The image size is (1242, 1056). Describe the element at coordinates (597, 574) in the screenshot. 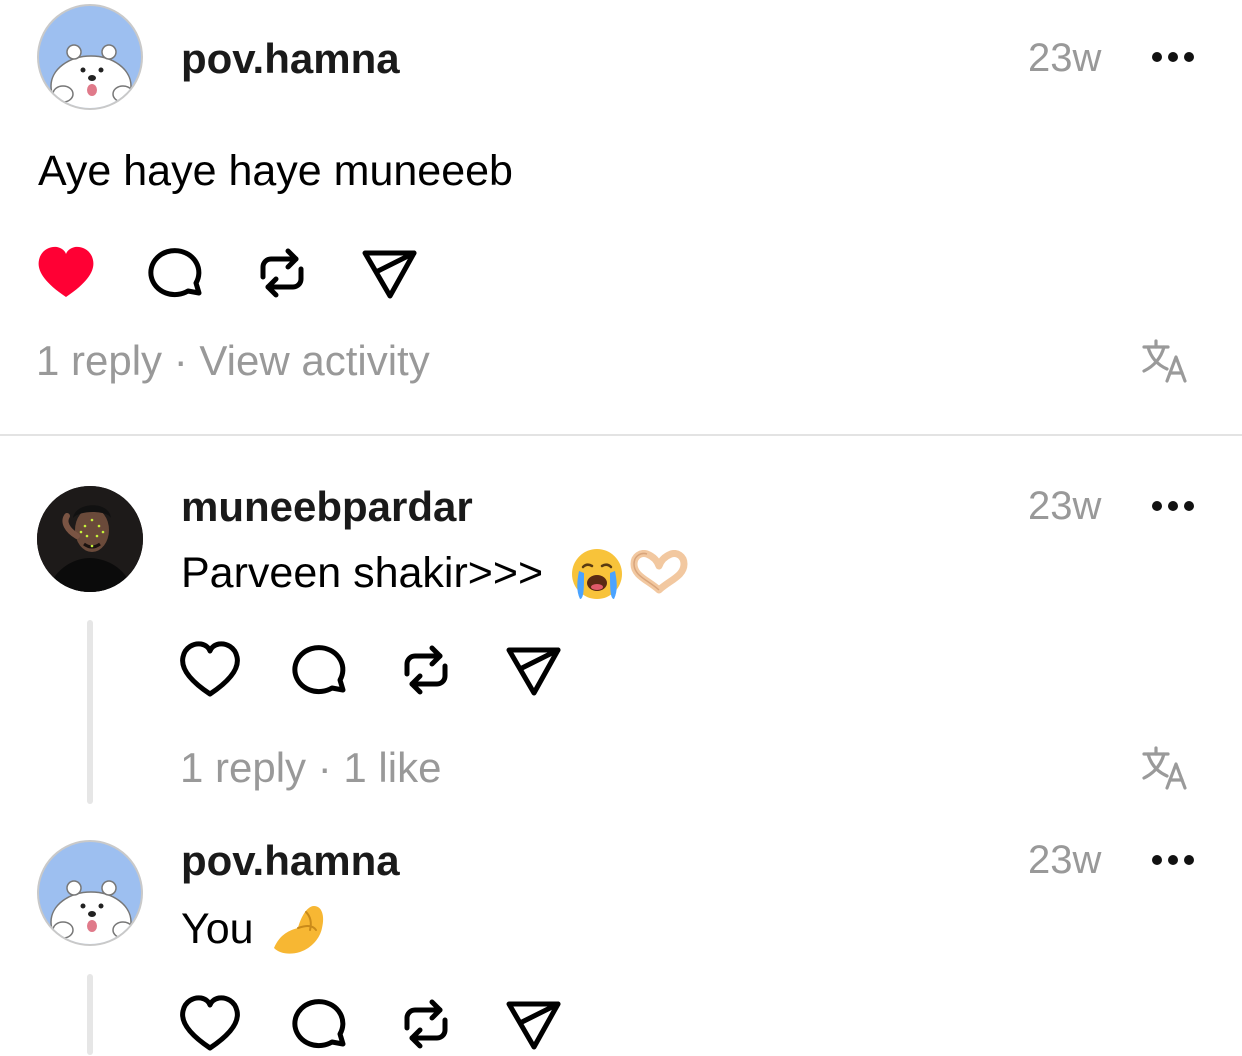

I see `loudly-crying-face-icon` at that location.